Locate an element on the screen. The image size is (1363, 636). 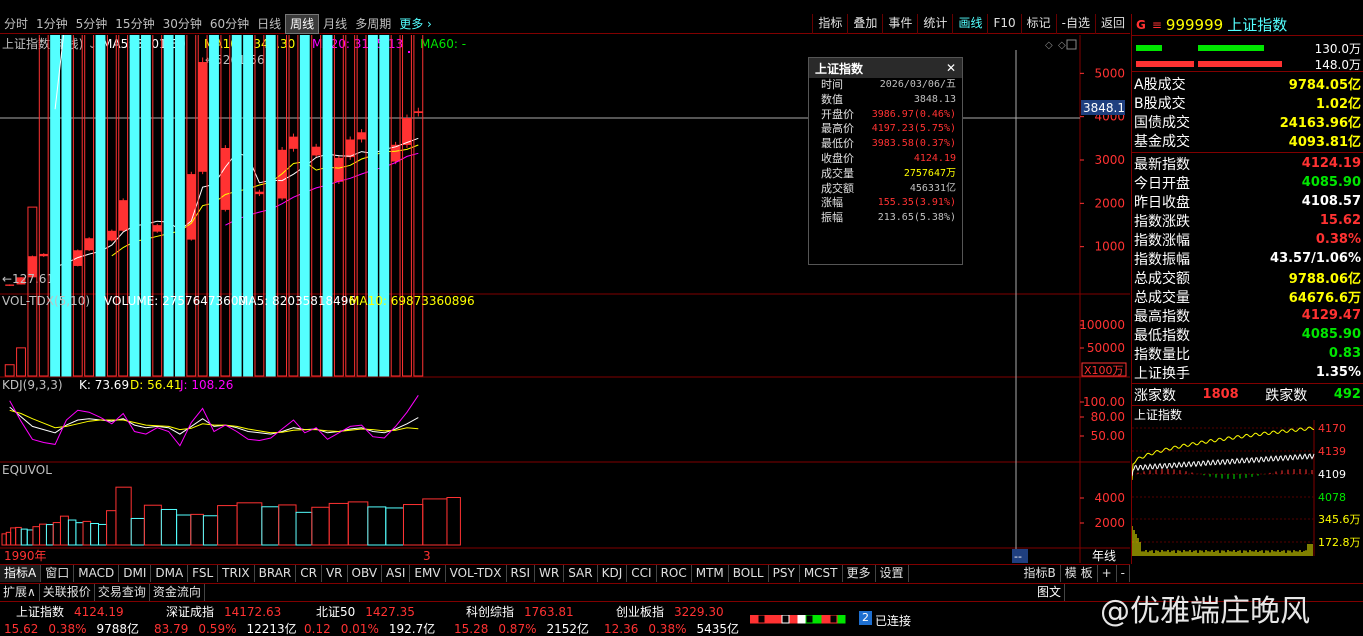
indicator-tab-rsi: RSI is located at coordinates (521, 573).